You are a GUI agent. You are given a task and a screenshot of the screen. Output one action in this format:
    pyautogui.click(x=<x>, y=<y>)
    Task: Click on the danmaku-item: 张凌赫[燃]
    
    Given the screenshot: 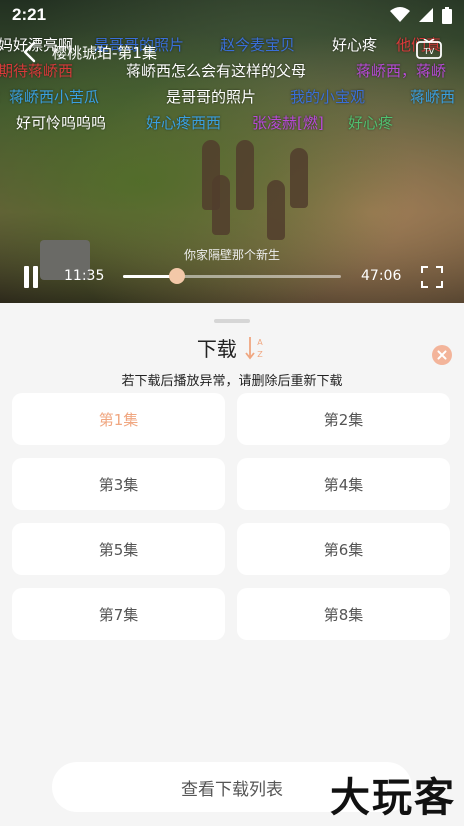 What is the action you would take?
    pyautogui.click(x=288, y=123)
    